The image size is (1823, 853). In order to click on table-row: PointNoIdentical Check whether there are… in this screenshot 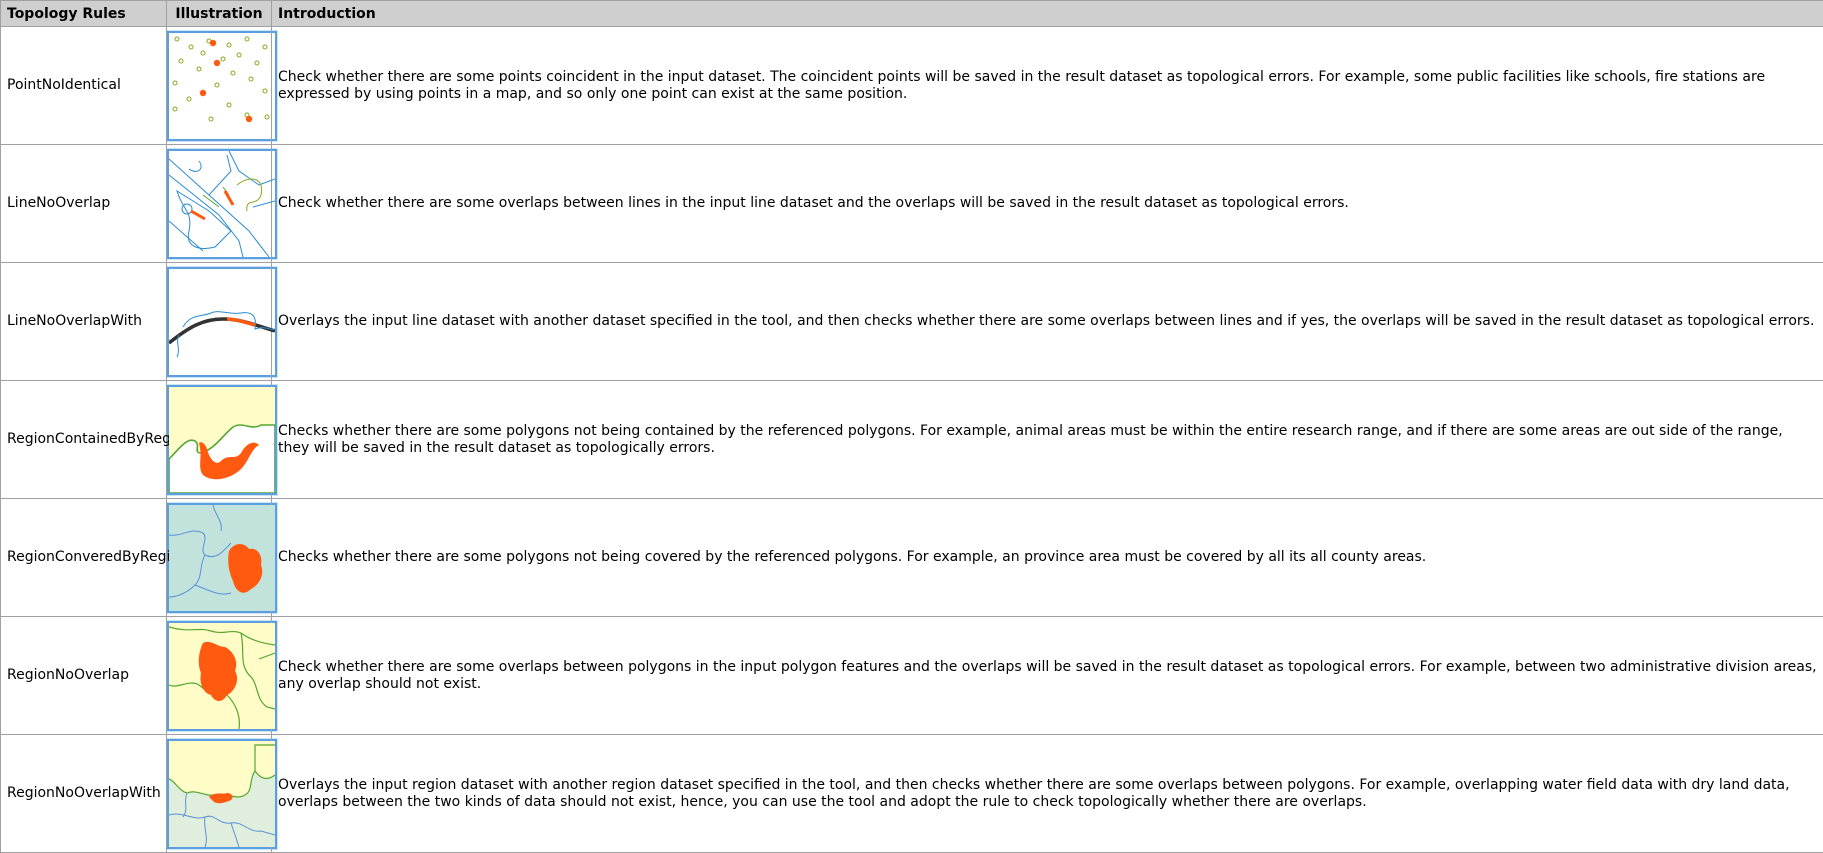, I will do `click(911, 85)`.